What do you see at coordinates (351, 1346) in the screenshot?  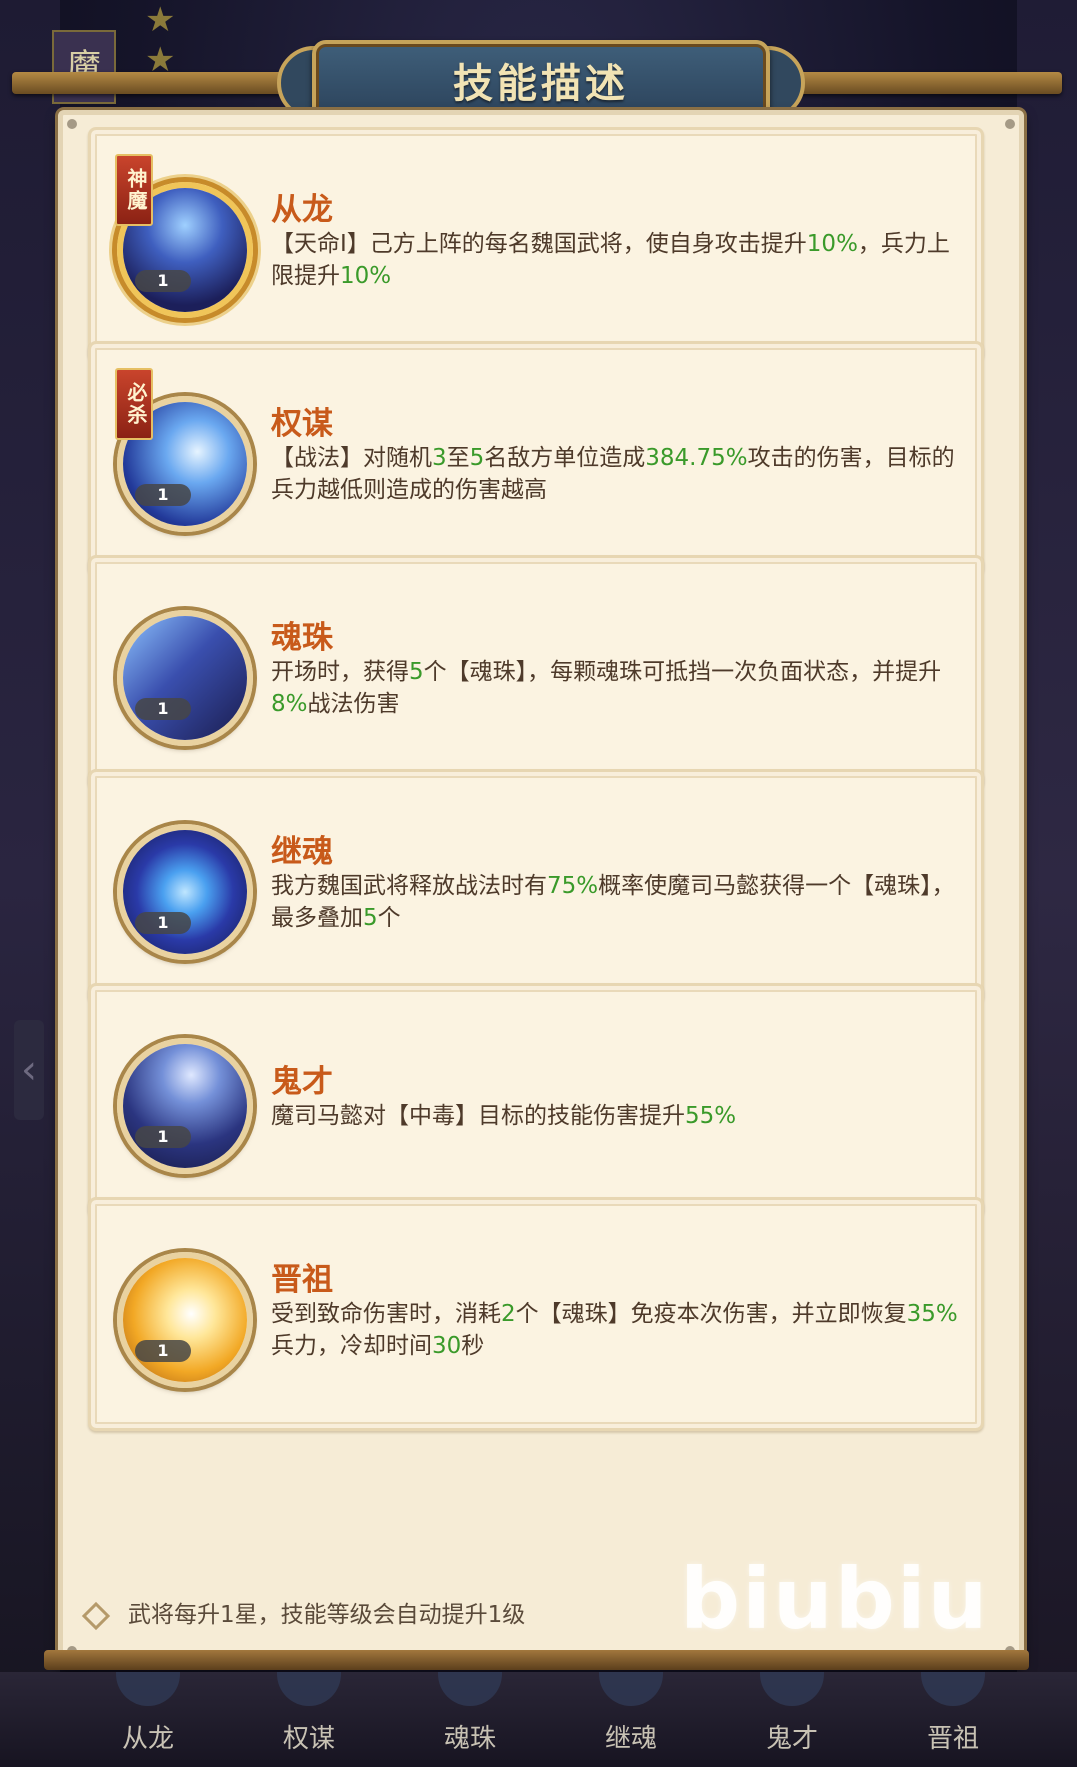 I see `description-text: 兵力，冷却时间` at bounding box center [351, 1346].